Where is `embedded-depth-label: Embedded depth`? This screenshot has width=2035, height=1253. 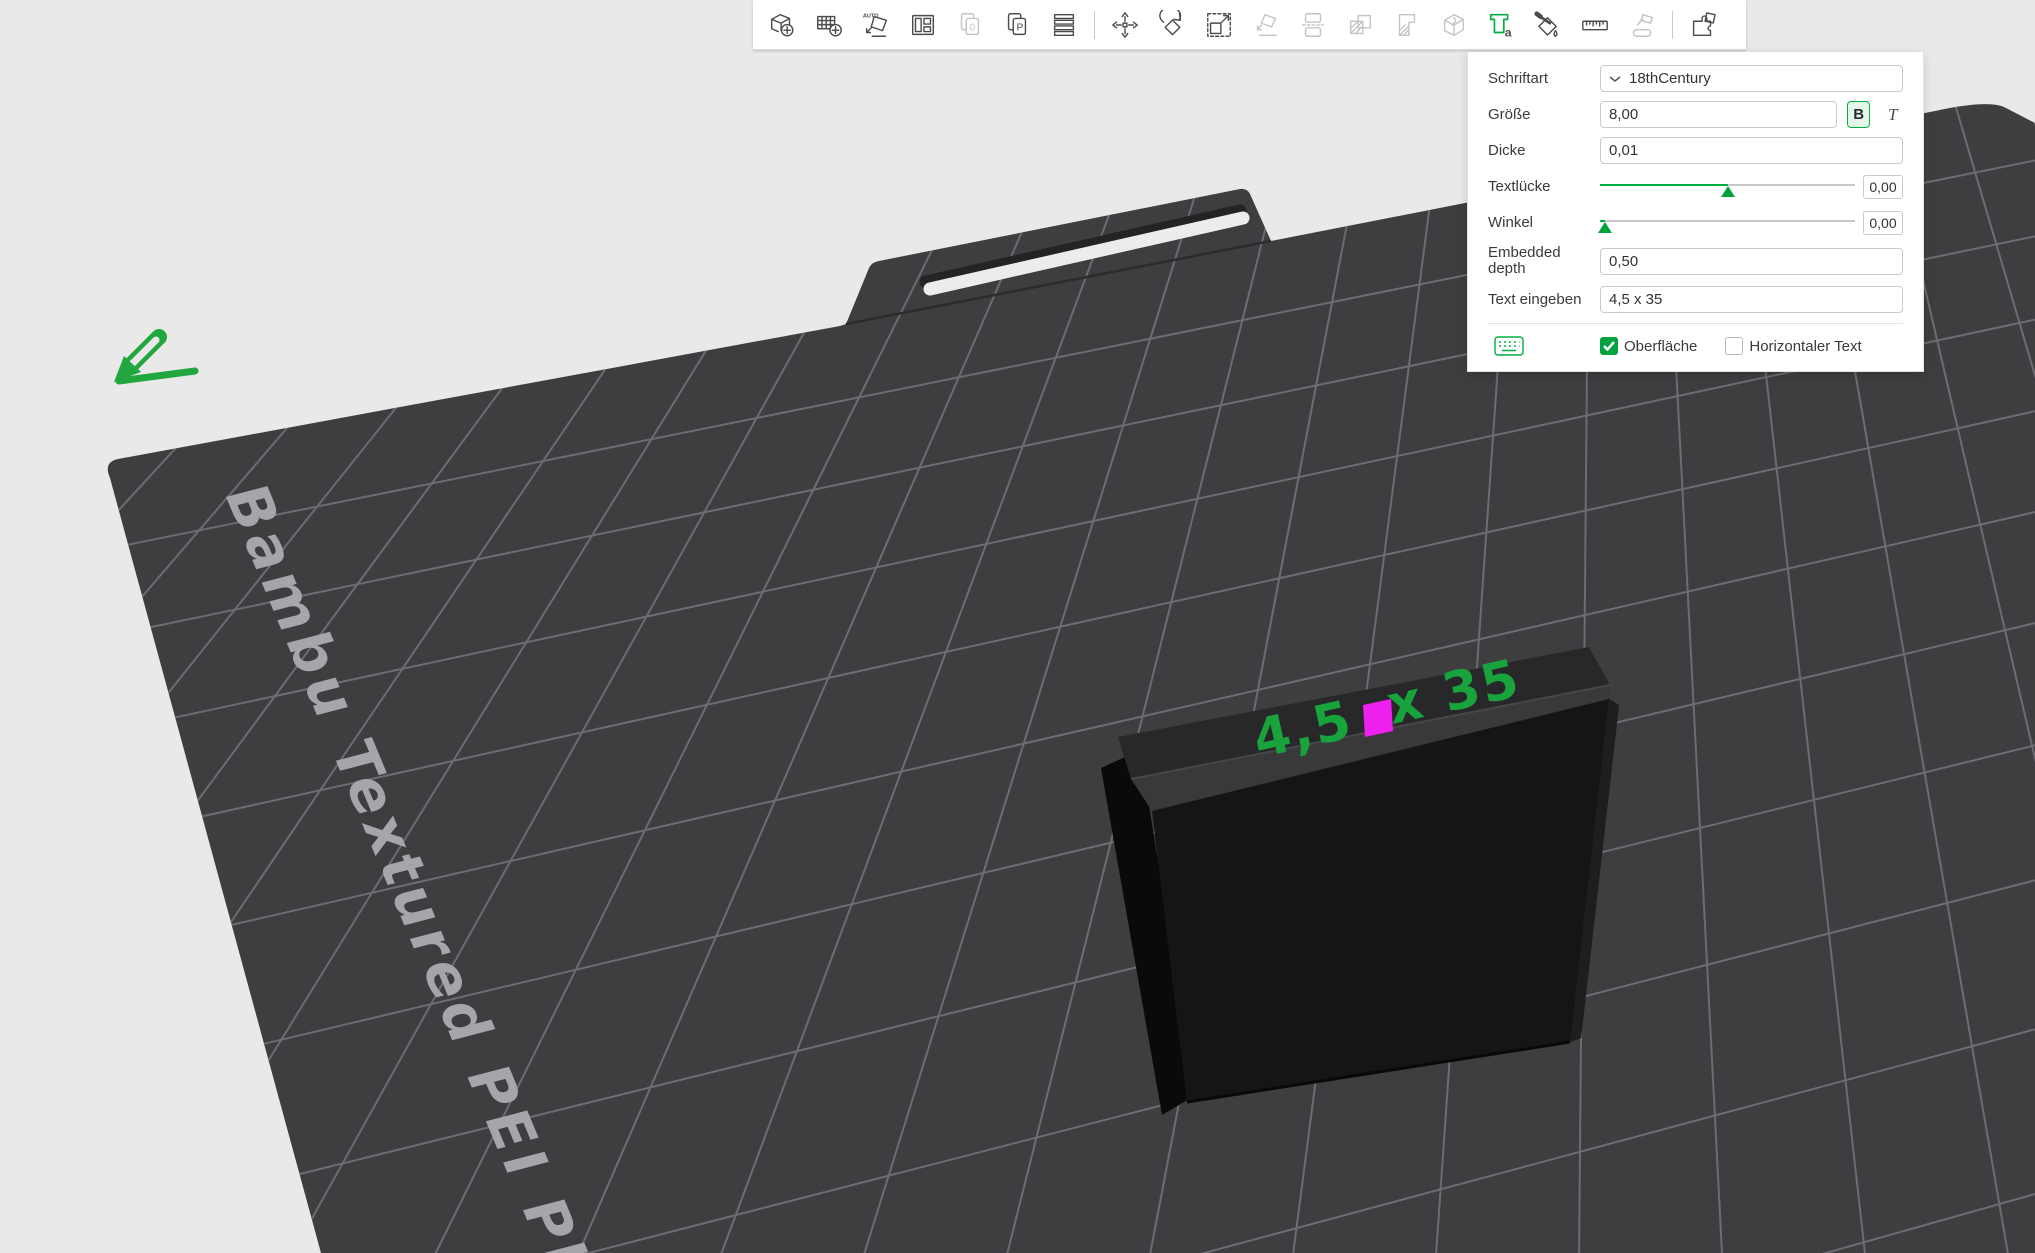 embedded-depth-label: Embedded depth is located at coordinates (1524, 260).